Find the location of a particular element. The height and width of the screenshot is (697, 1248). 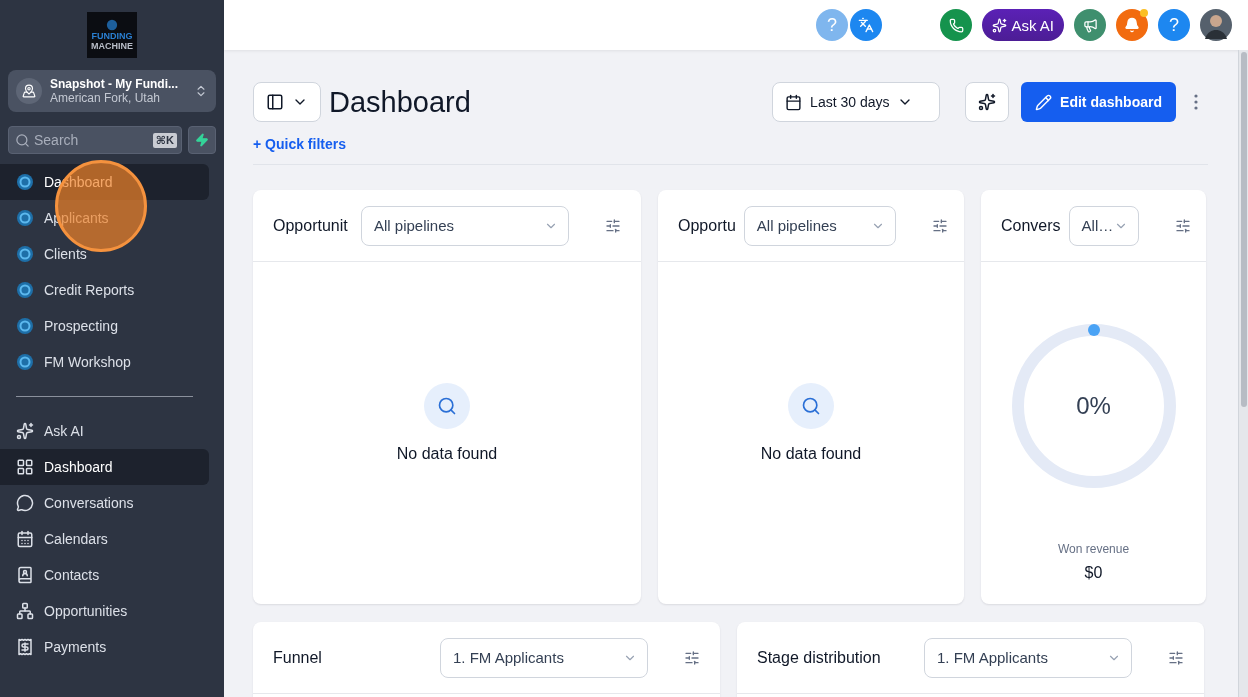

phone-button is located at coordinates (956, 25).